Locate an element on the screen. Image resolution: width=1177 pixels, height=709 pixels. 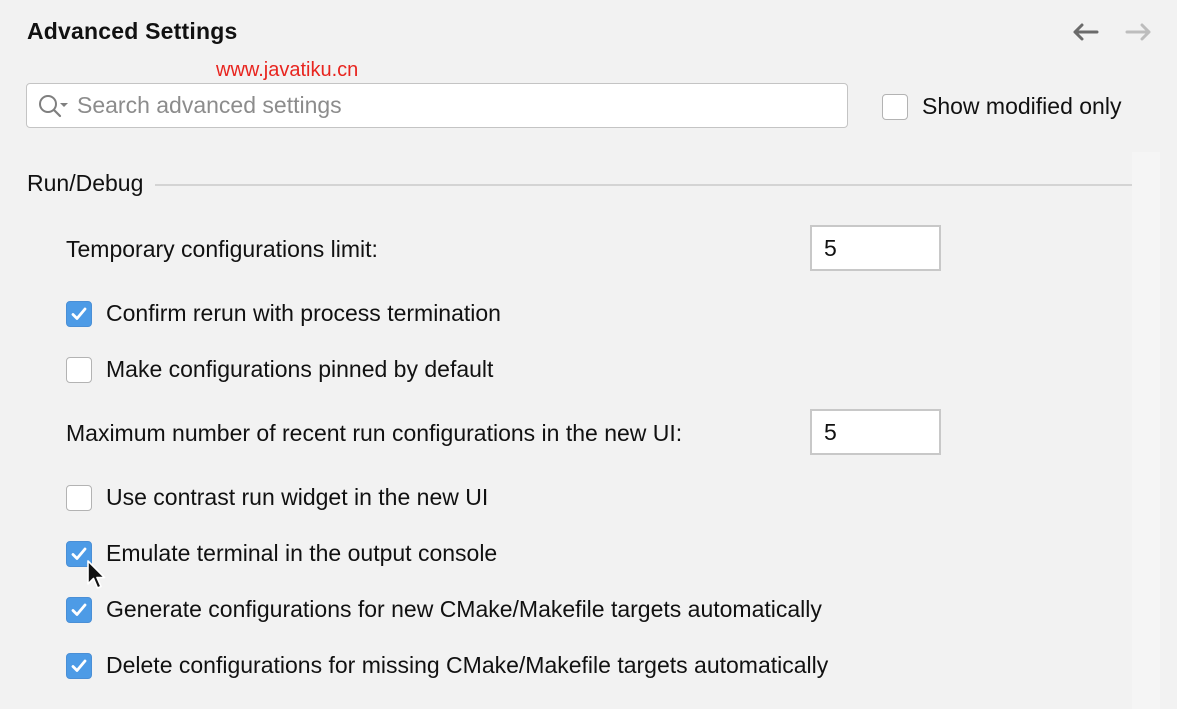
search-icon is located at coordinates (55, 106).